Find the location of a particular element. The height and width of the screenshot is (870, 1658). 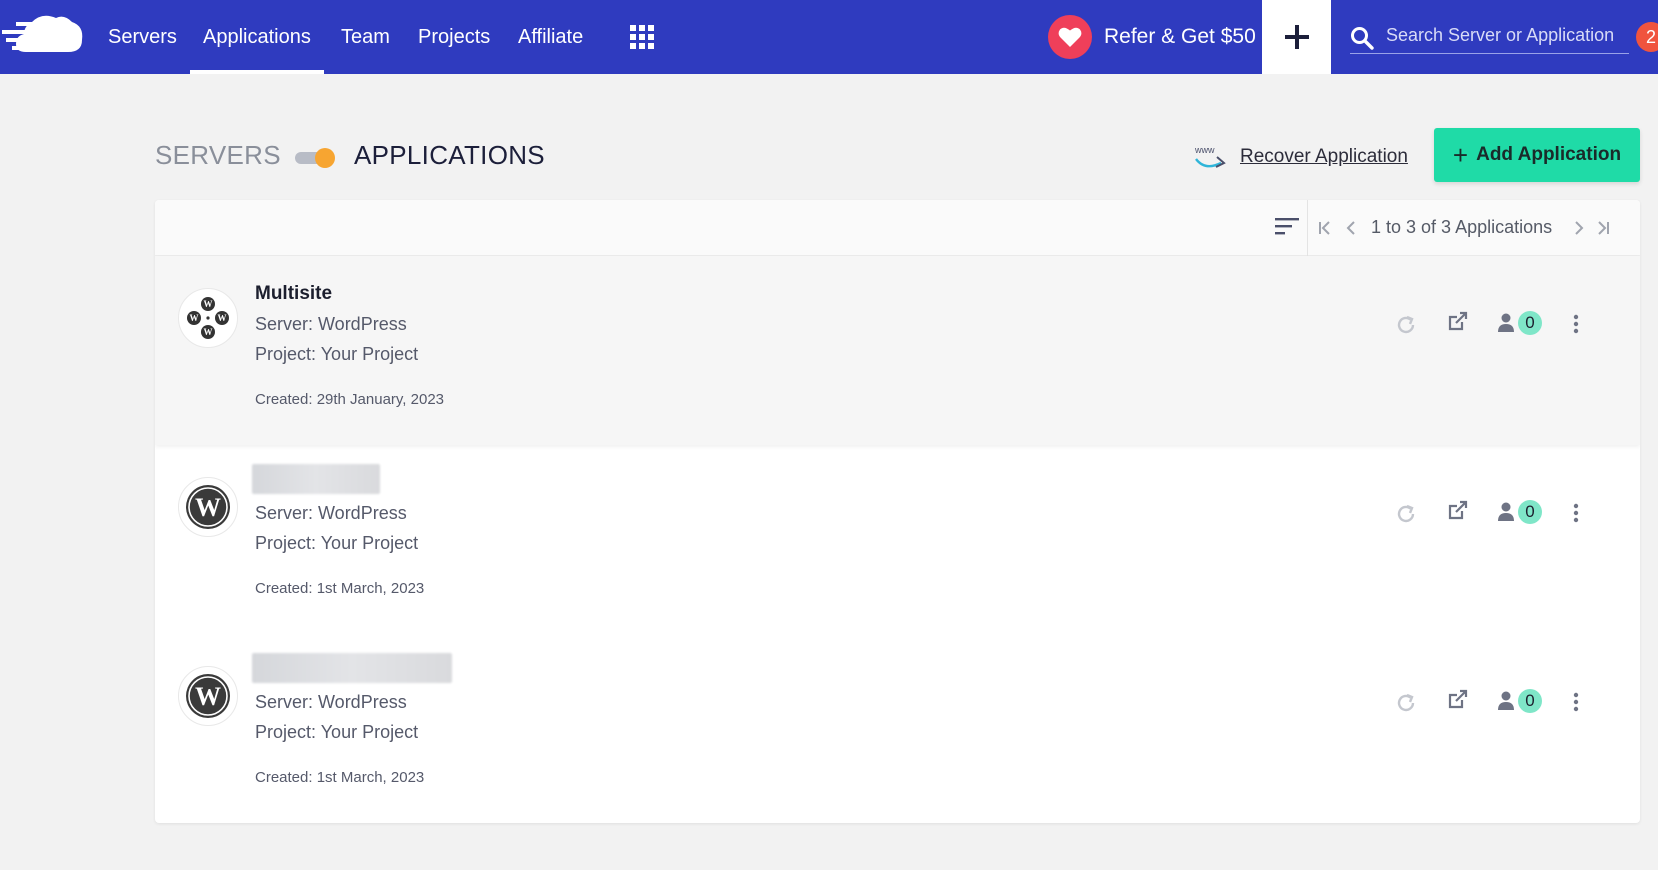

nav-applications: Applications is located at coordinates (257, 37).